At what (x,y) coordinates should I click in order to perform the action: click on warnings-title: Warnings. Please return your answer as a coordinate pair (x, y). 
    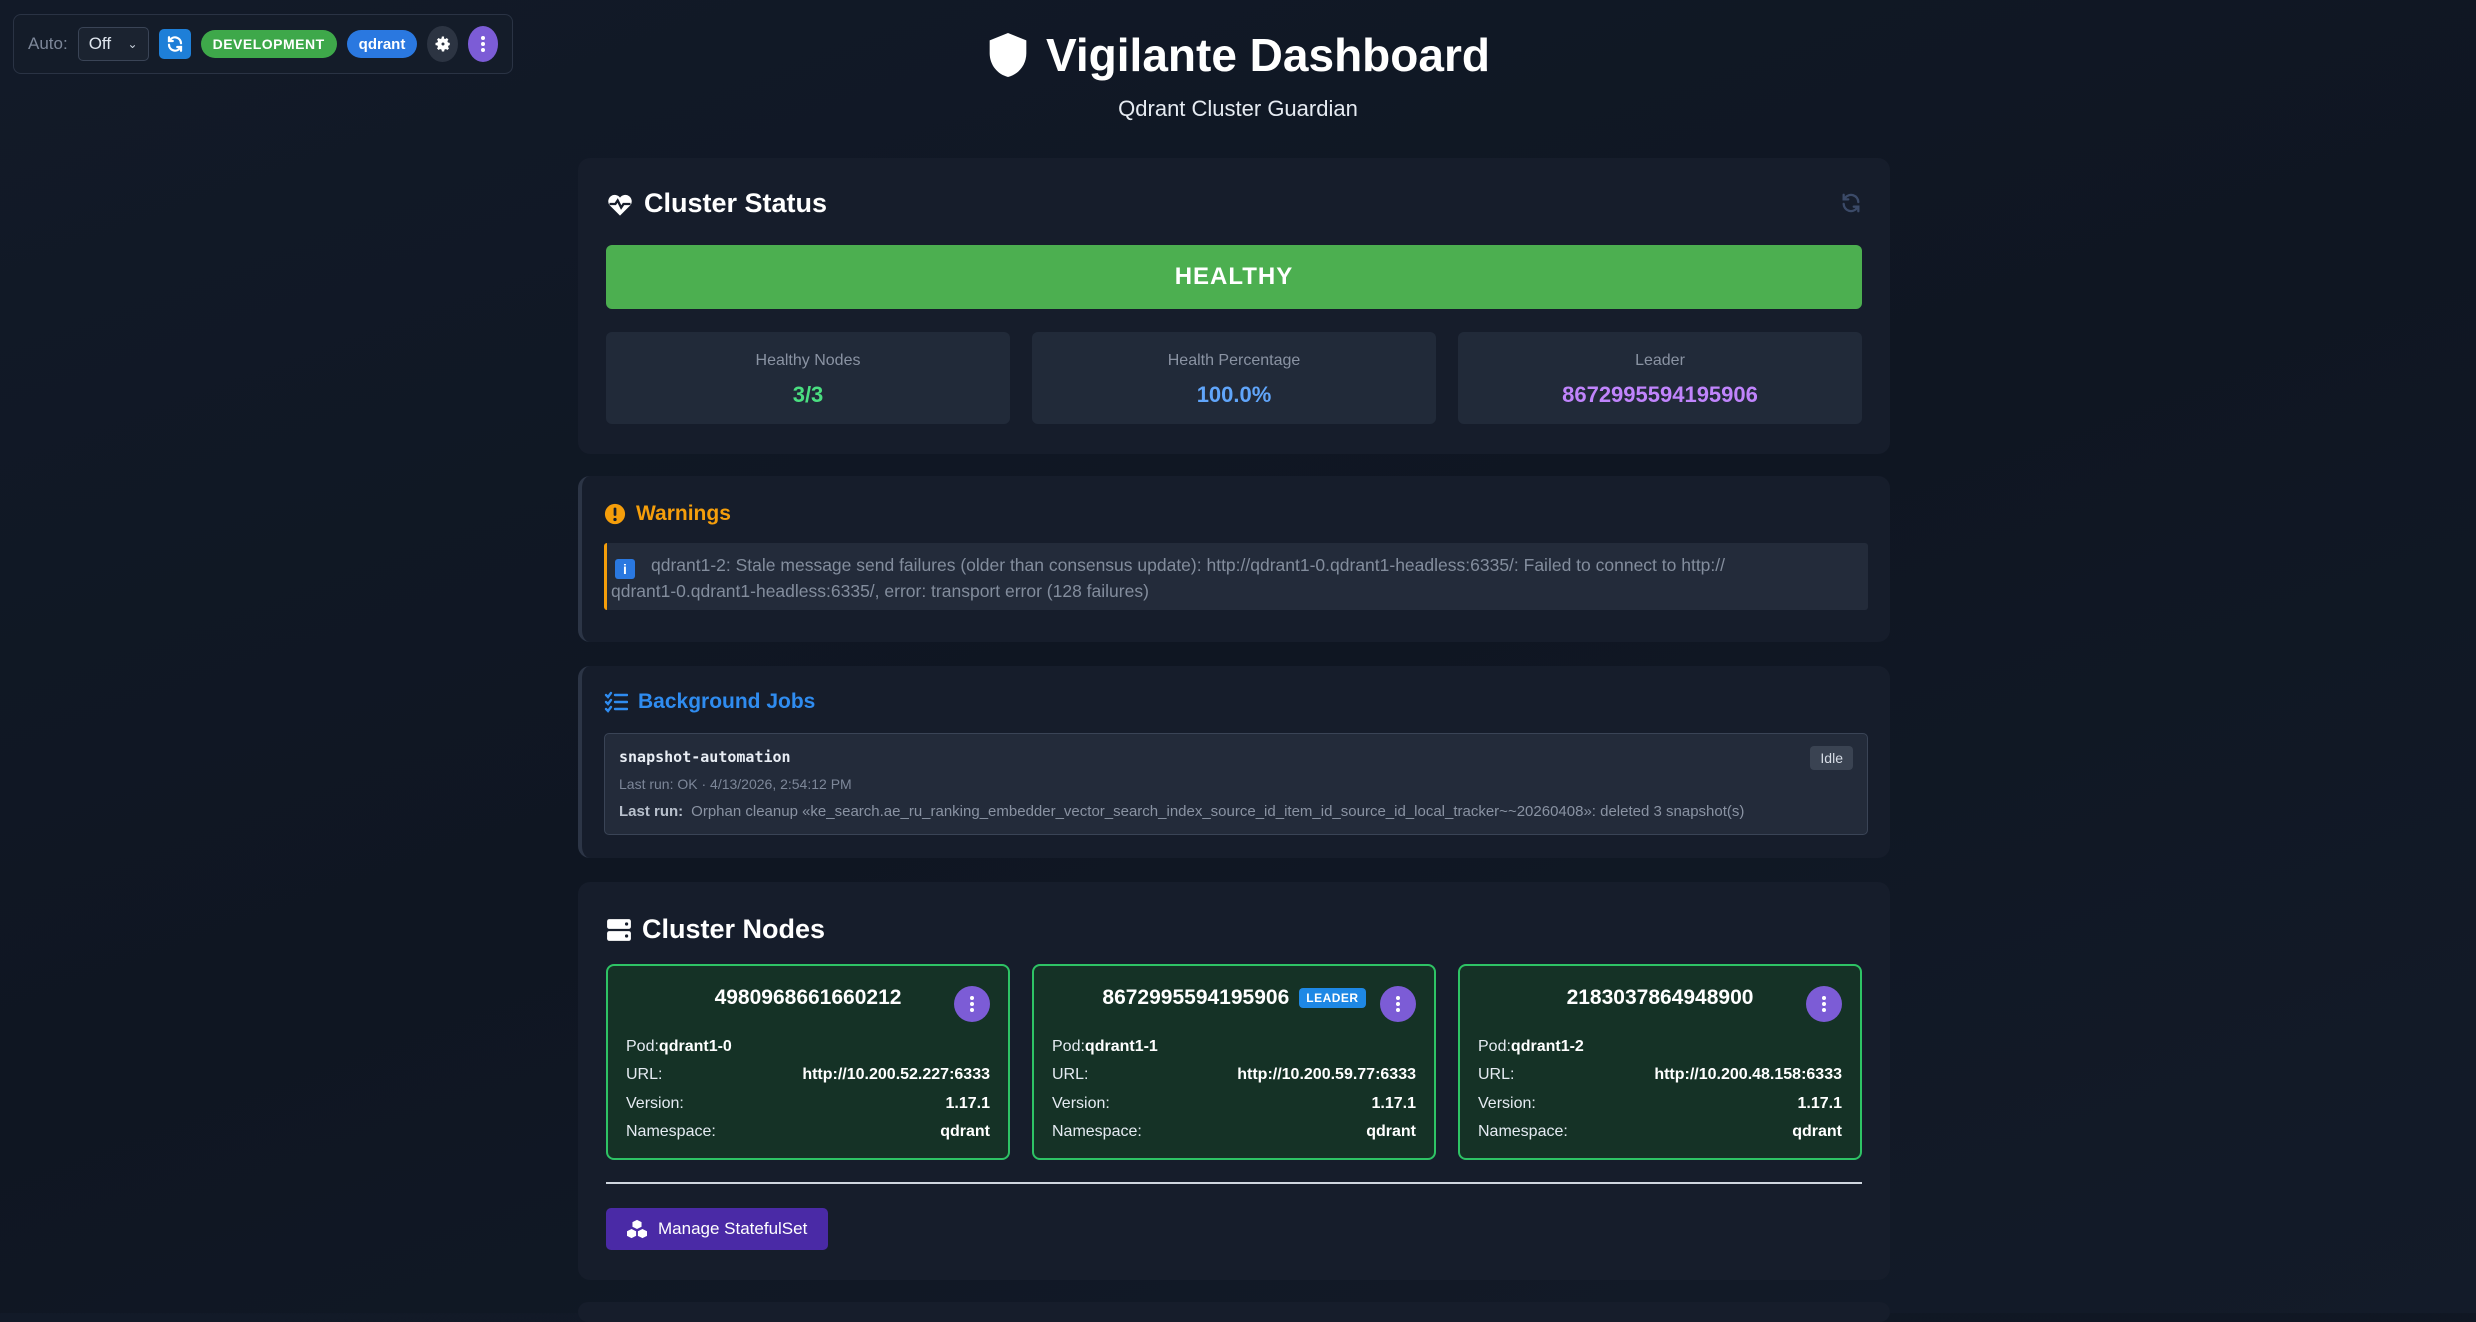
    Looking at the image, I should click on (683, 513).